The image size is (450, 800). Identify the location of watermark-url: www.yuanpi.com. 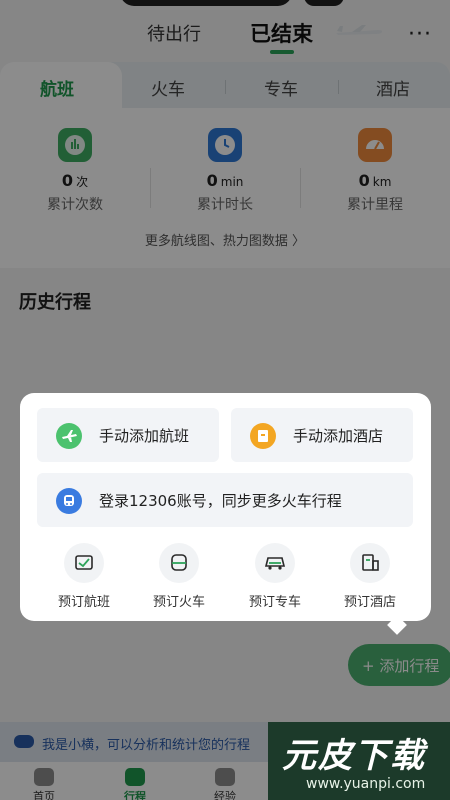
(366, 784).